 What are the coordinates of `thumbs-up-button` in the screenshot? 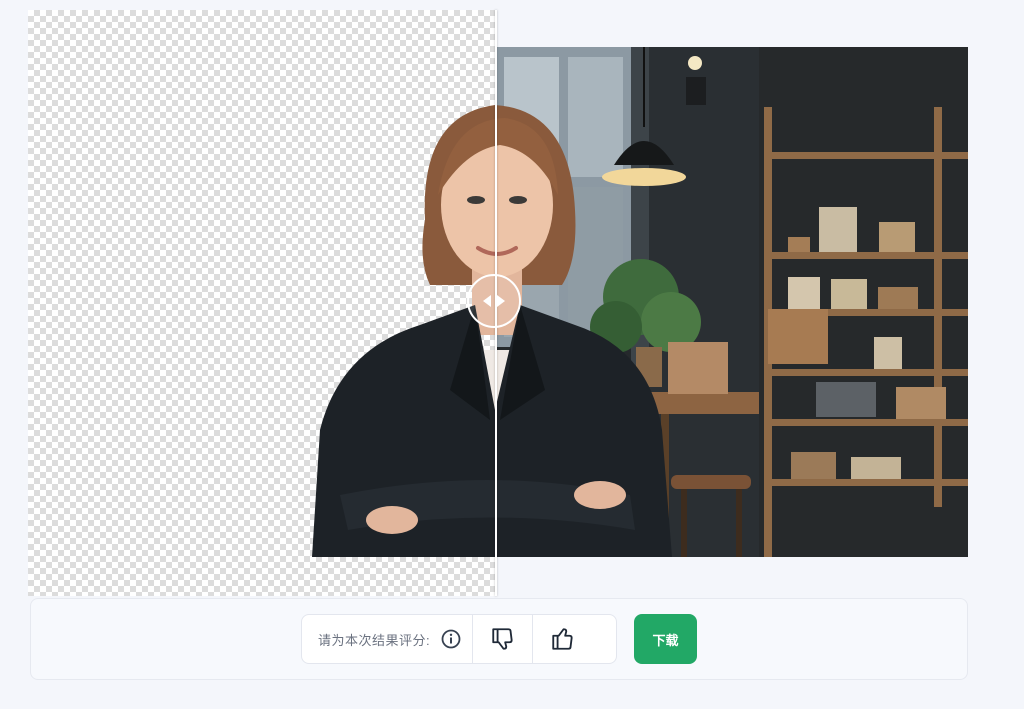 It's located at (562, 639).